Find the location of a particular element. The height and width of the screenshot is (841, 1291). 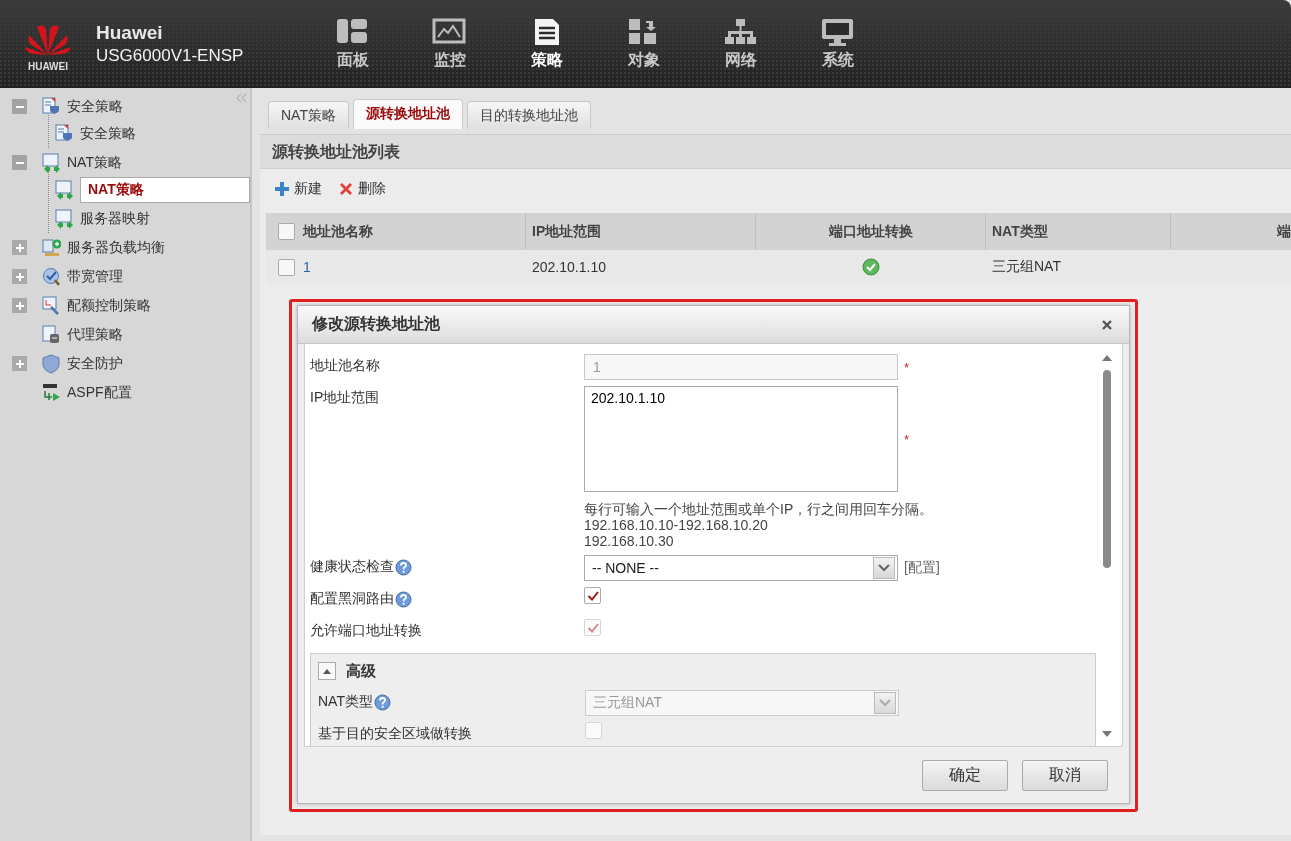

cross-icon is located at coordinates (346, 189).